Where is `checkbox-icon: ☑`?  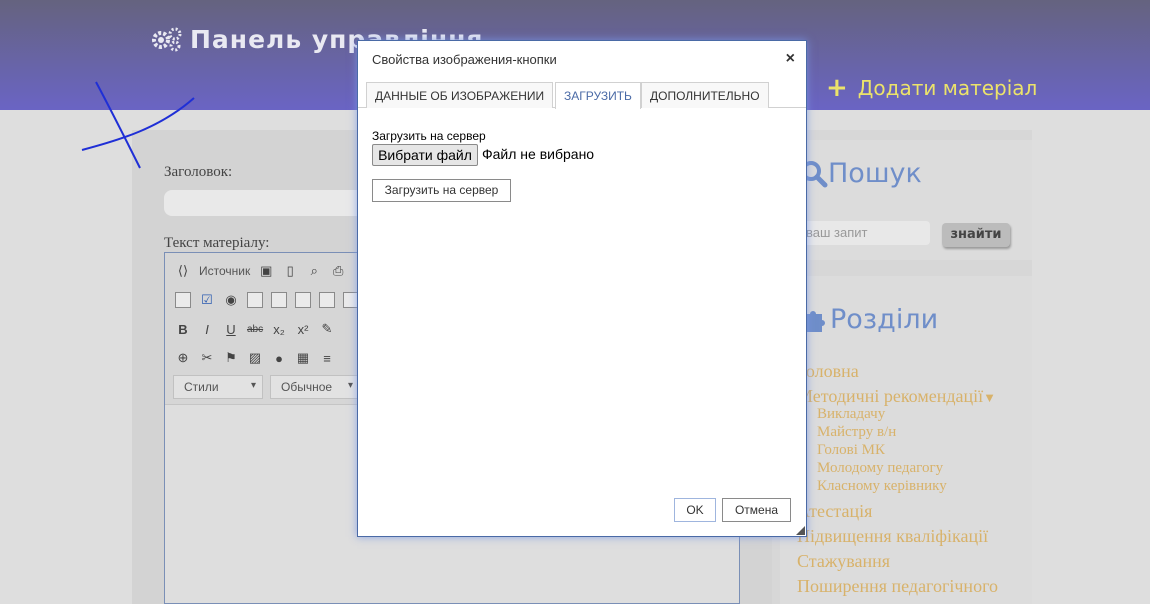 checkbox-icon: ☑ is located at coordinates (207, 300).